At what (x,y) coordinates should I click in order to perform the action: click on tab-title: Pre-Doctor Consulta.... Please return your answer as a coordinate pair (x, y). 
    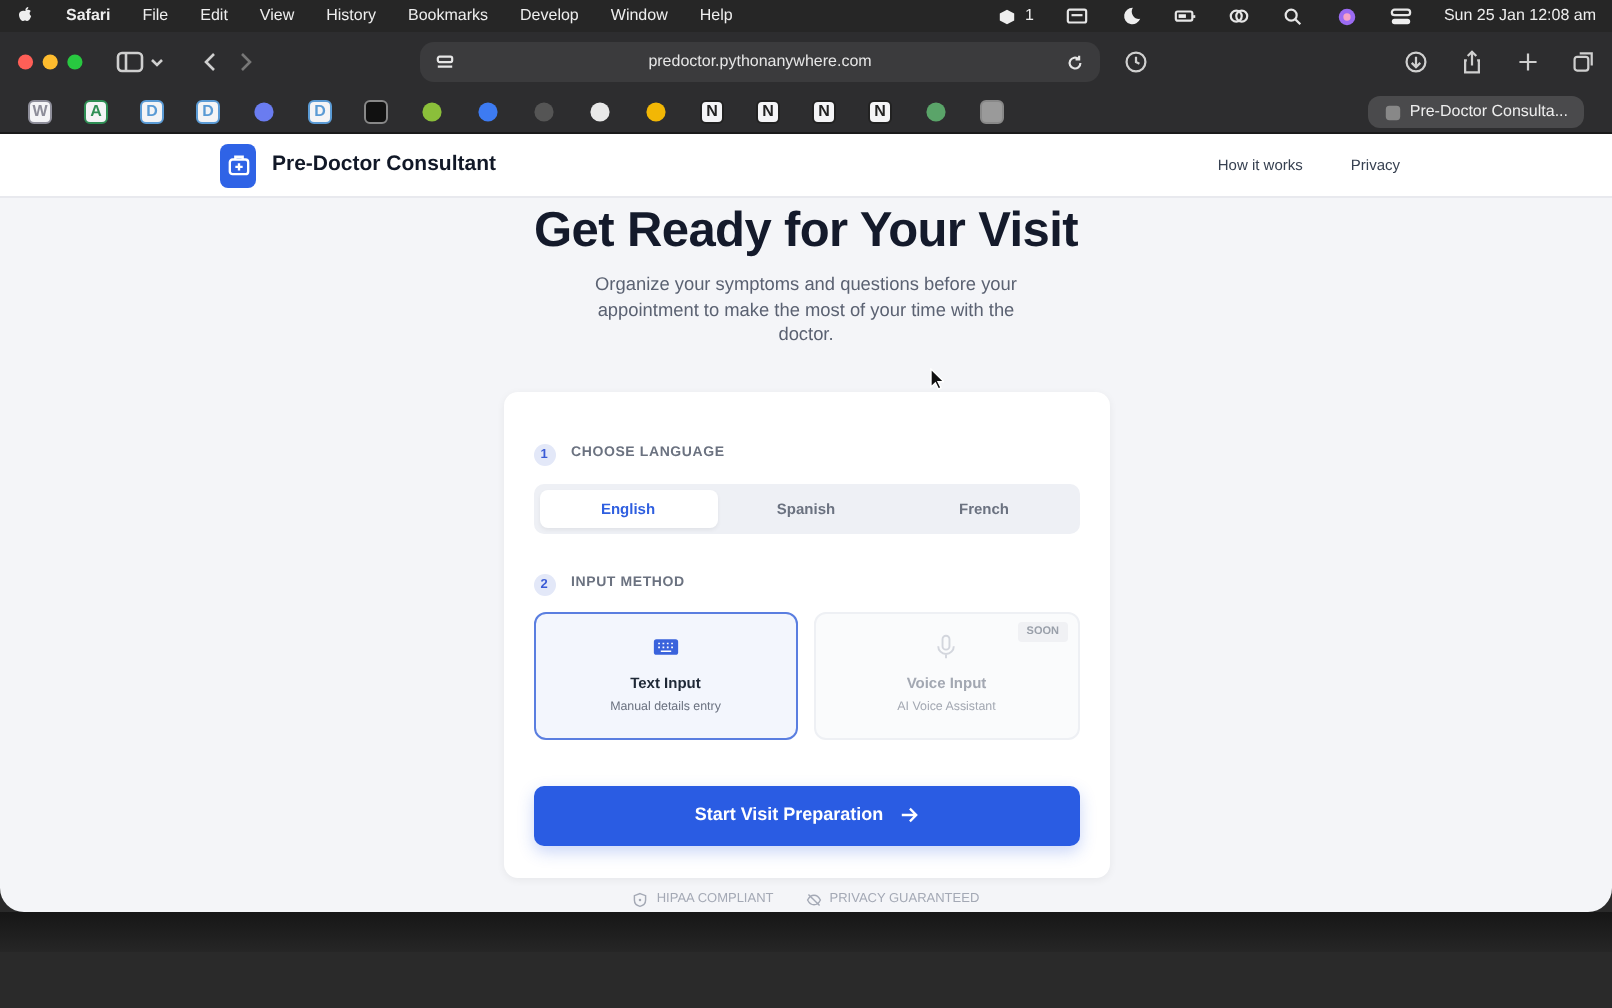
    Looking at the image, I should click on (1488, 112).